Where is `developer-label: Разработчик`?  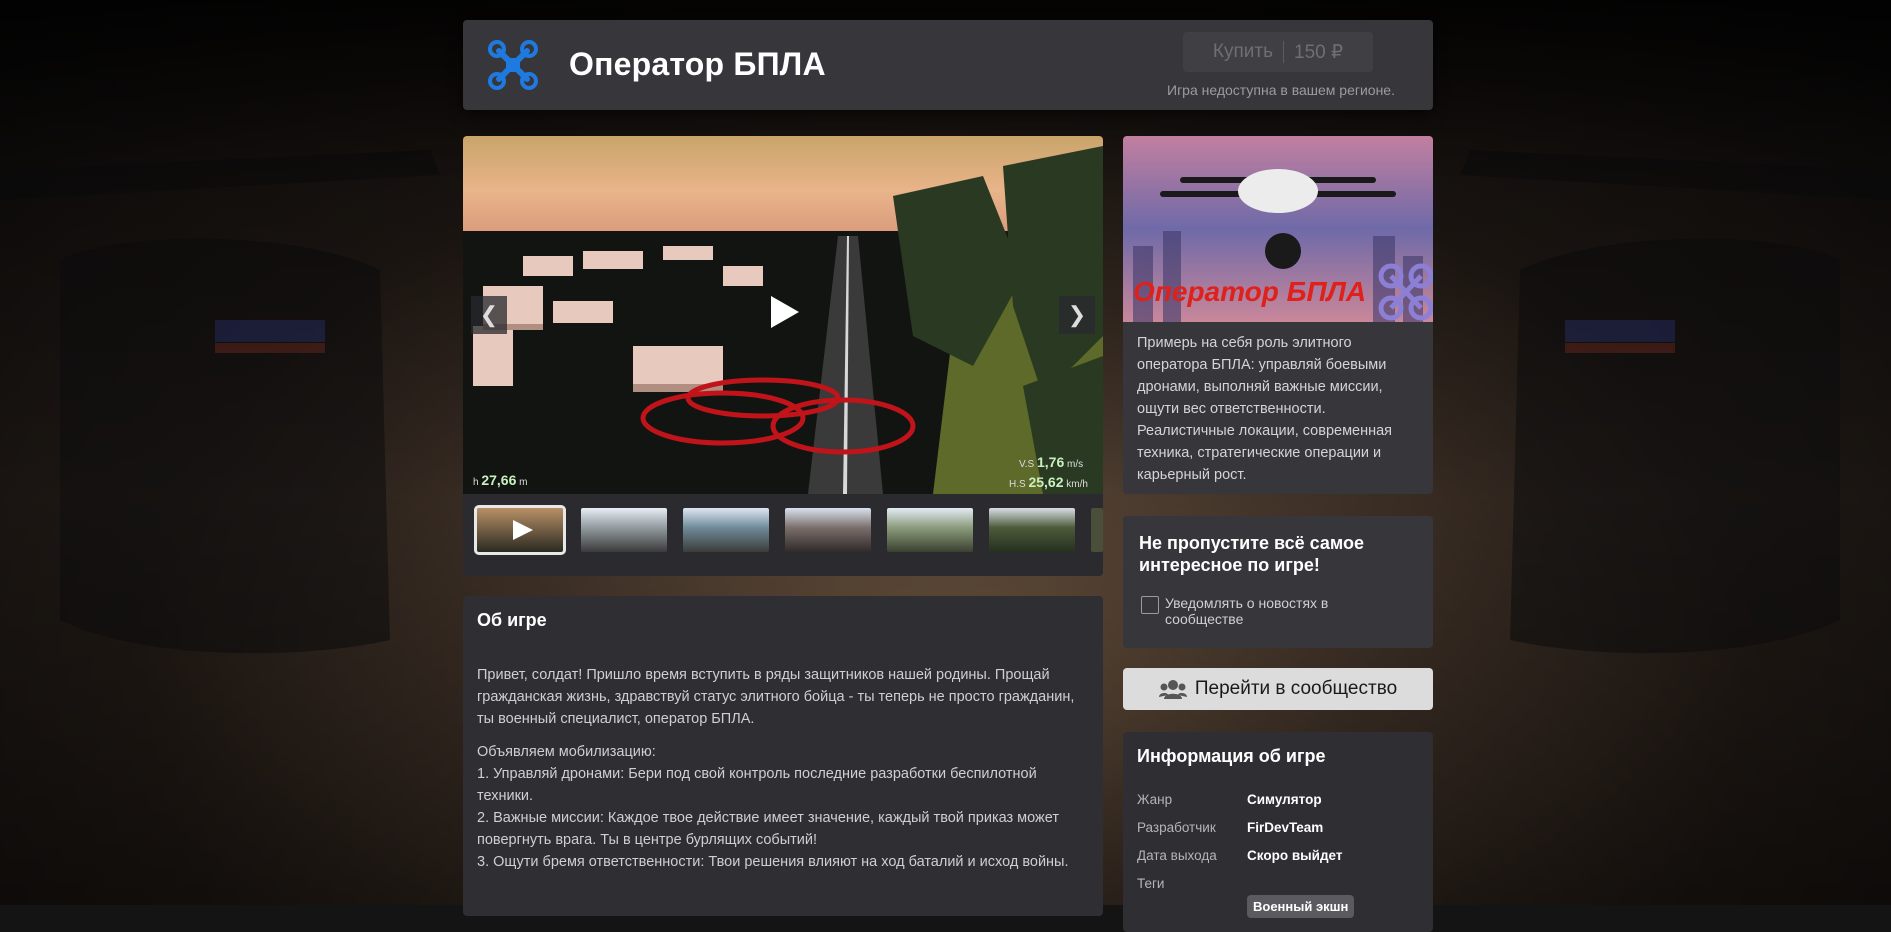 developer-label: Разработчик is located at coordinates (1176, 827).